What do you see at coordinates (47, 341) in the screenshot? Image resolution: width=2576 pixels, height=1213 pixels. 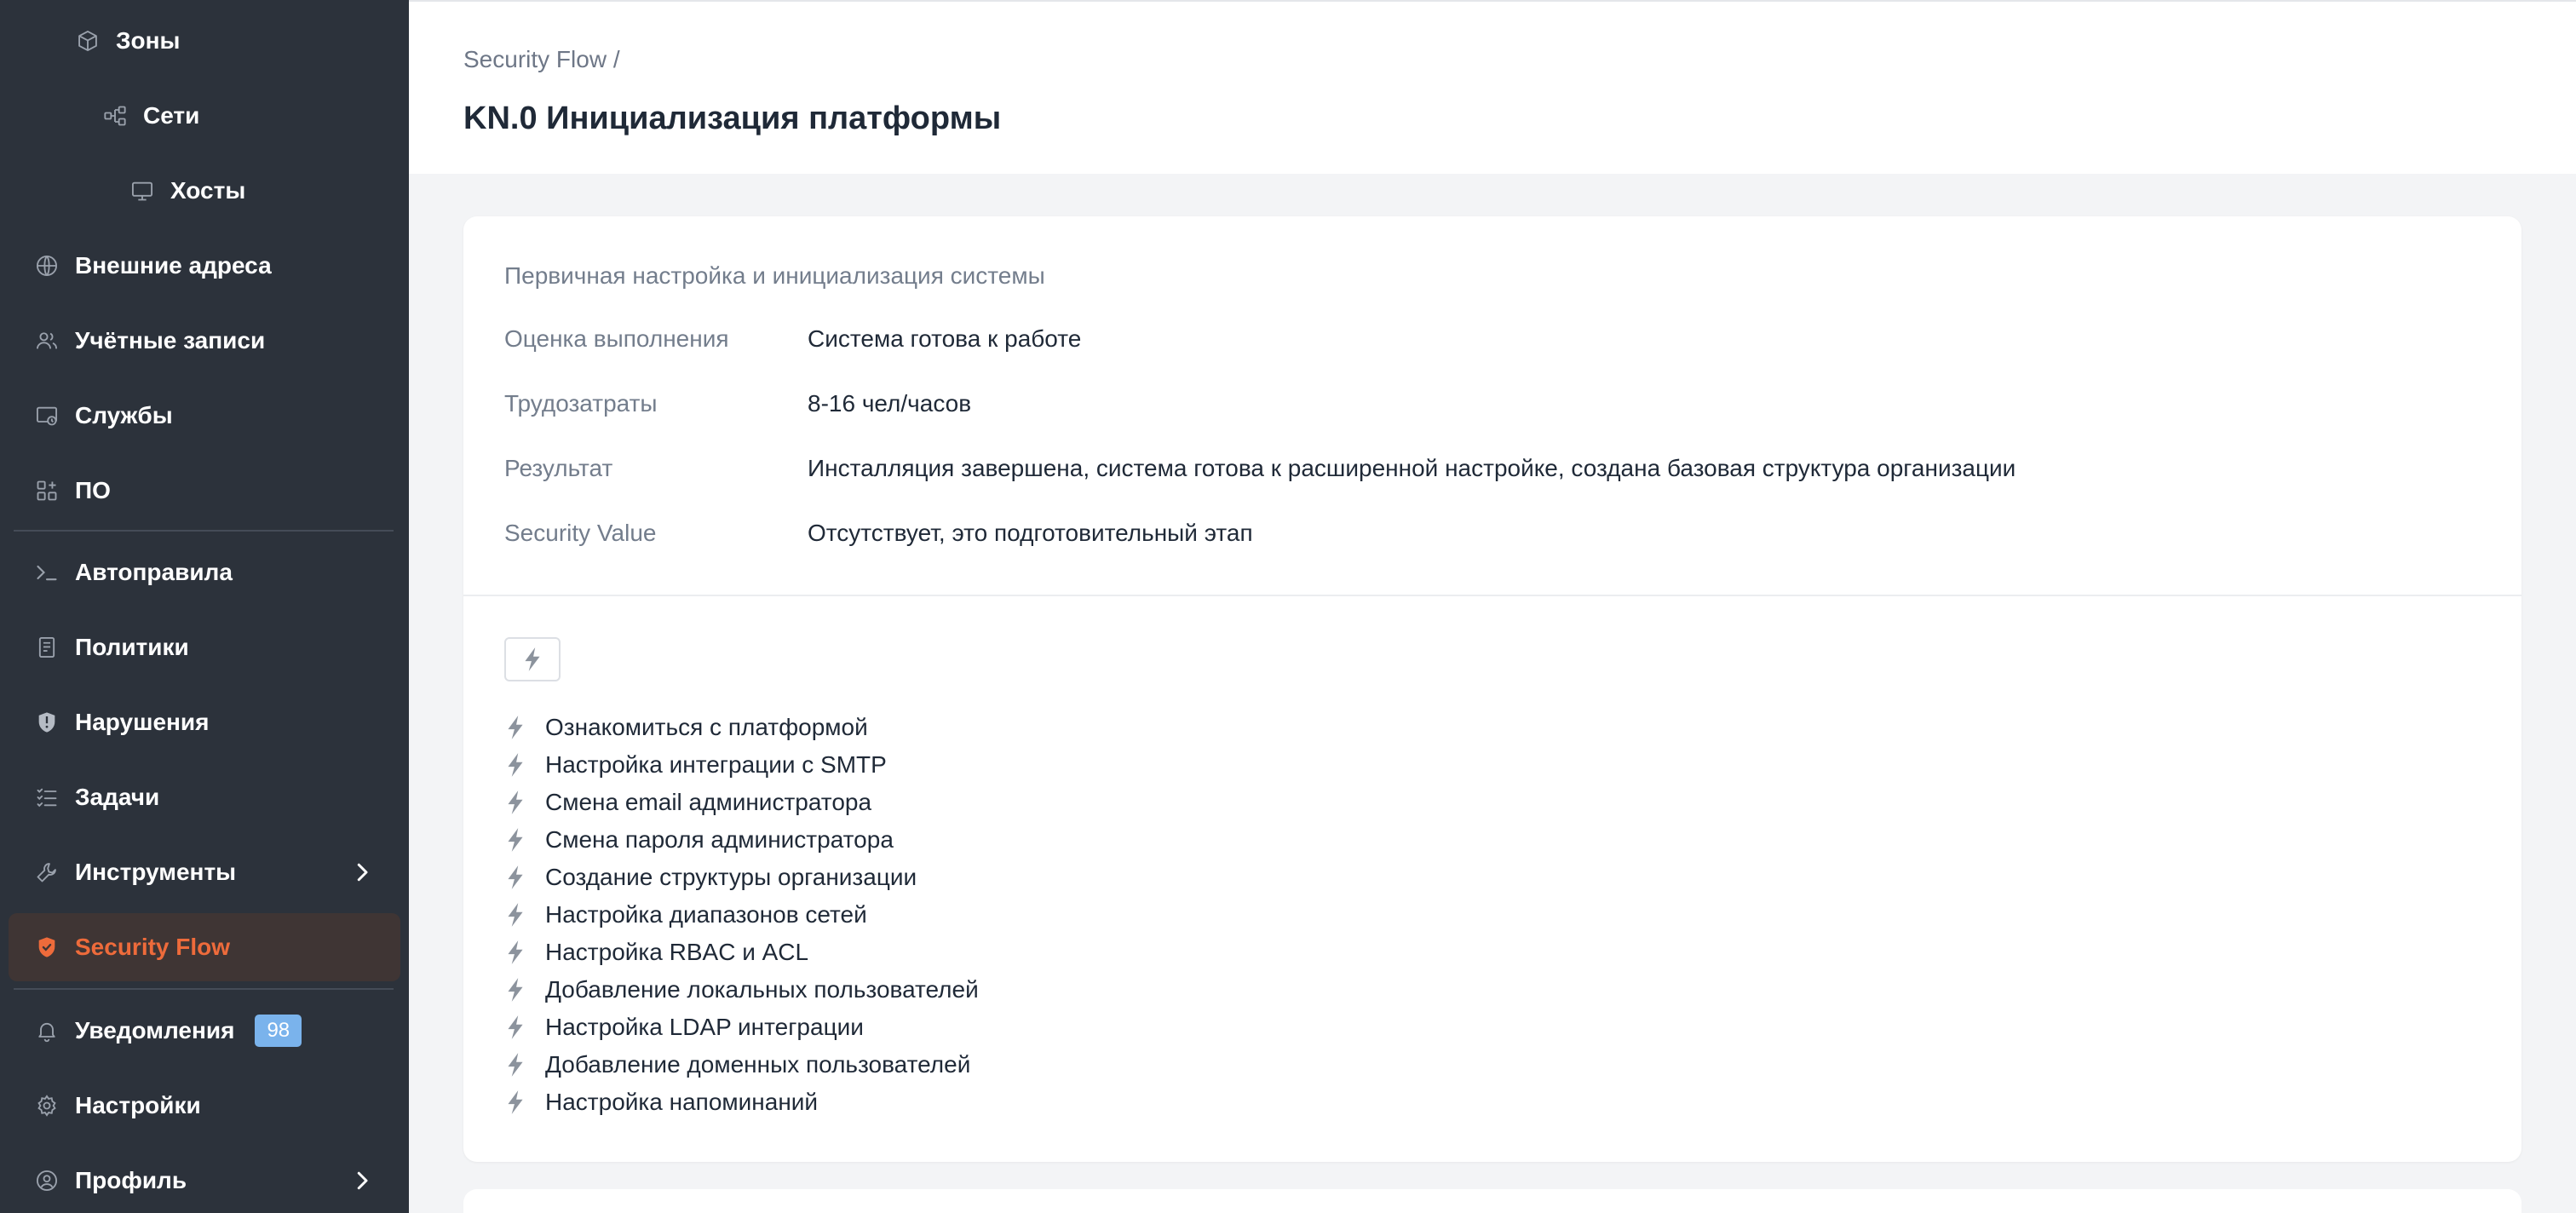 I see `users-icon` at bounding box center [47, 341].